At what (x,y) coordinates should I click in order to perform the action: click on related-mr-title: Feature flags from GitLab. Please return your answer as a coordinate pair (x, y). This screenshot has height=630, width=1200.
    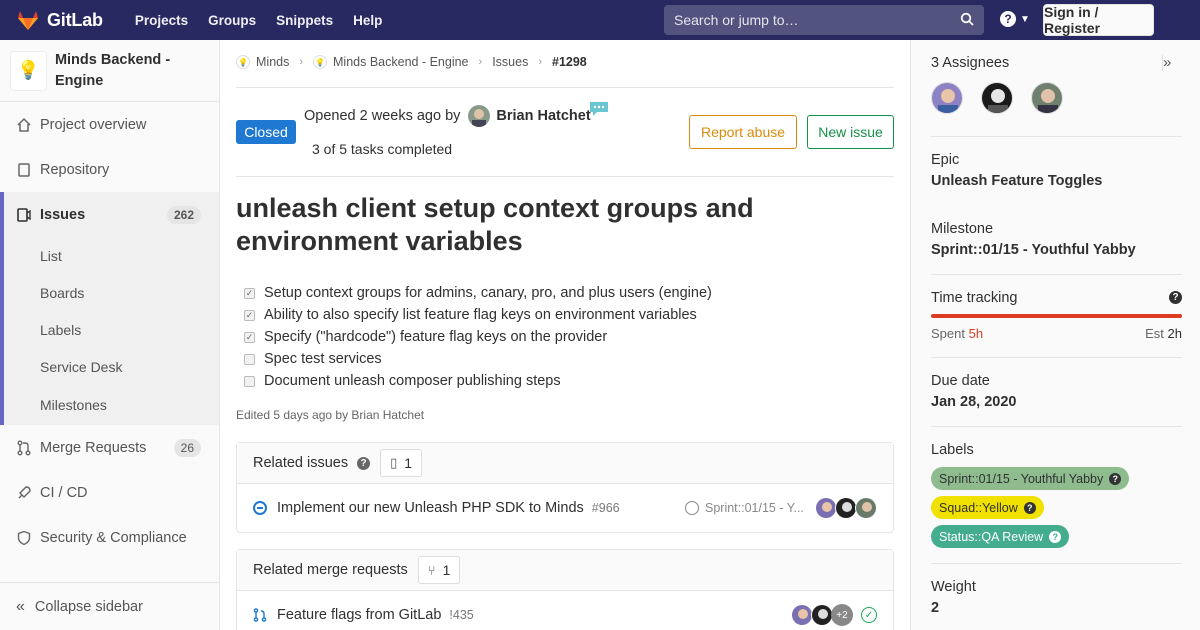
    Looking at the image, I should click on (359, 615).